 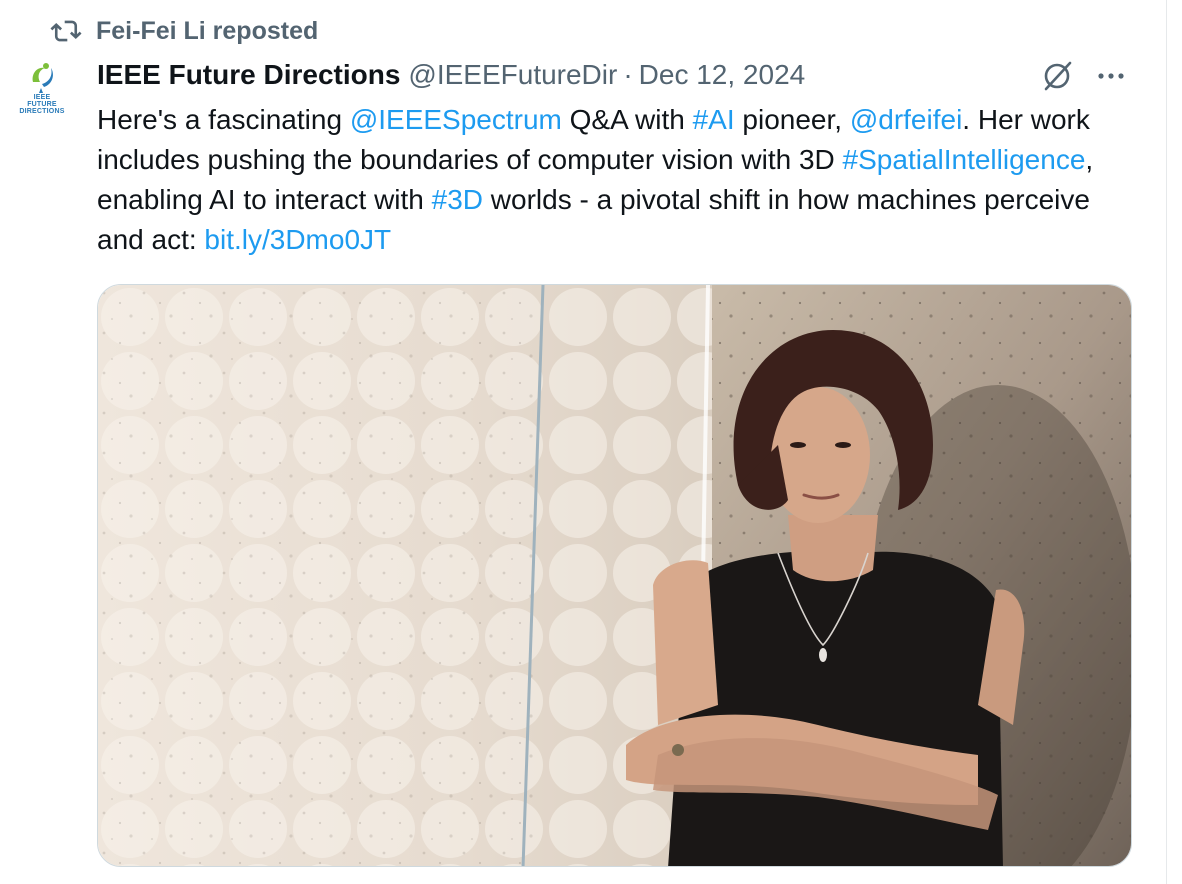 What do you see at coordinates (42, 111) in the screenshot?
I see `avatar-line: DIRECTIONS` at bounding box center [42, 111].